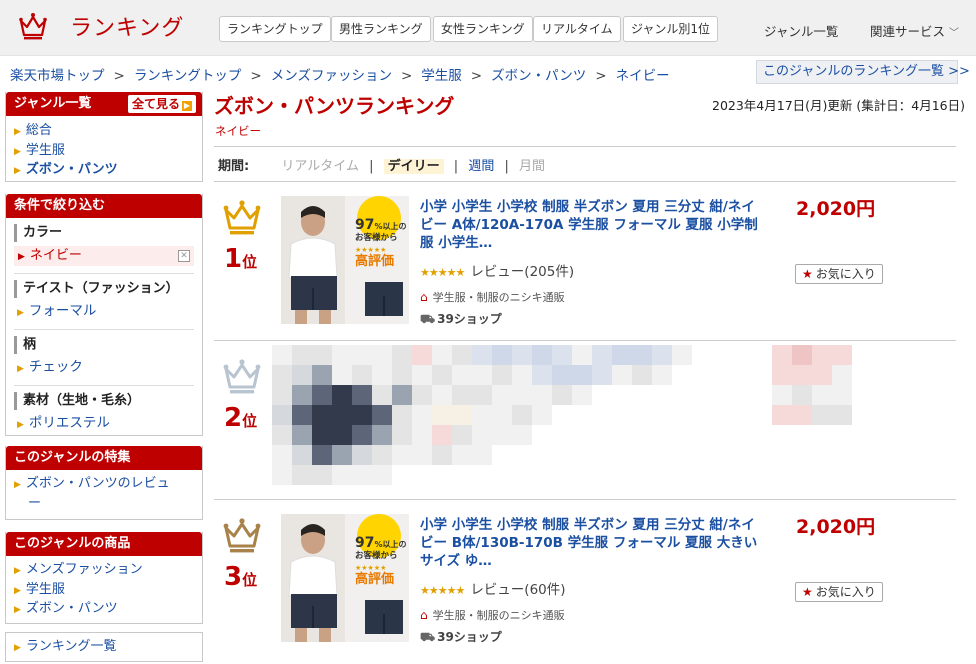 Image resolution: width=976 pixels, height=664 pixels. What do you see at coordinates (104, 152) in the screenshot?
I see `genre-item-school-uniform: ▶ 学生服` at bounding box center [104, 152].